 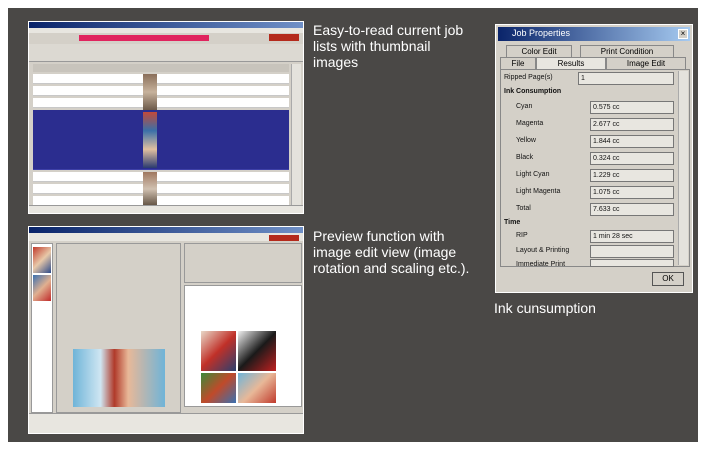 What do you see at coordinates (166, 30) in the screenshot?
I see `job-list-menubar` at bounding box center [166, 30].